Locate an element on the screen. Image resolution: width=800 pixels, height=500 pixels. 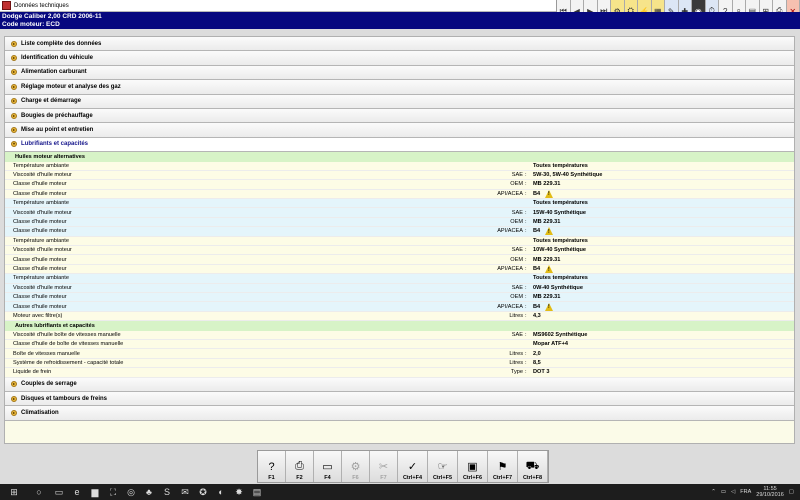
row-standard: Type is located at coordinates (516, 372).